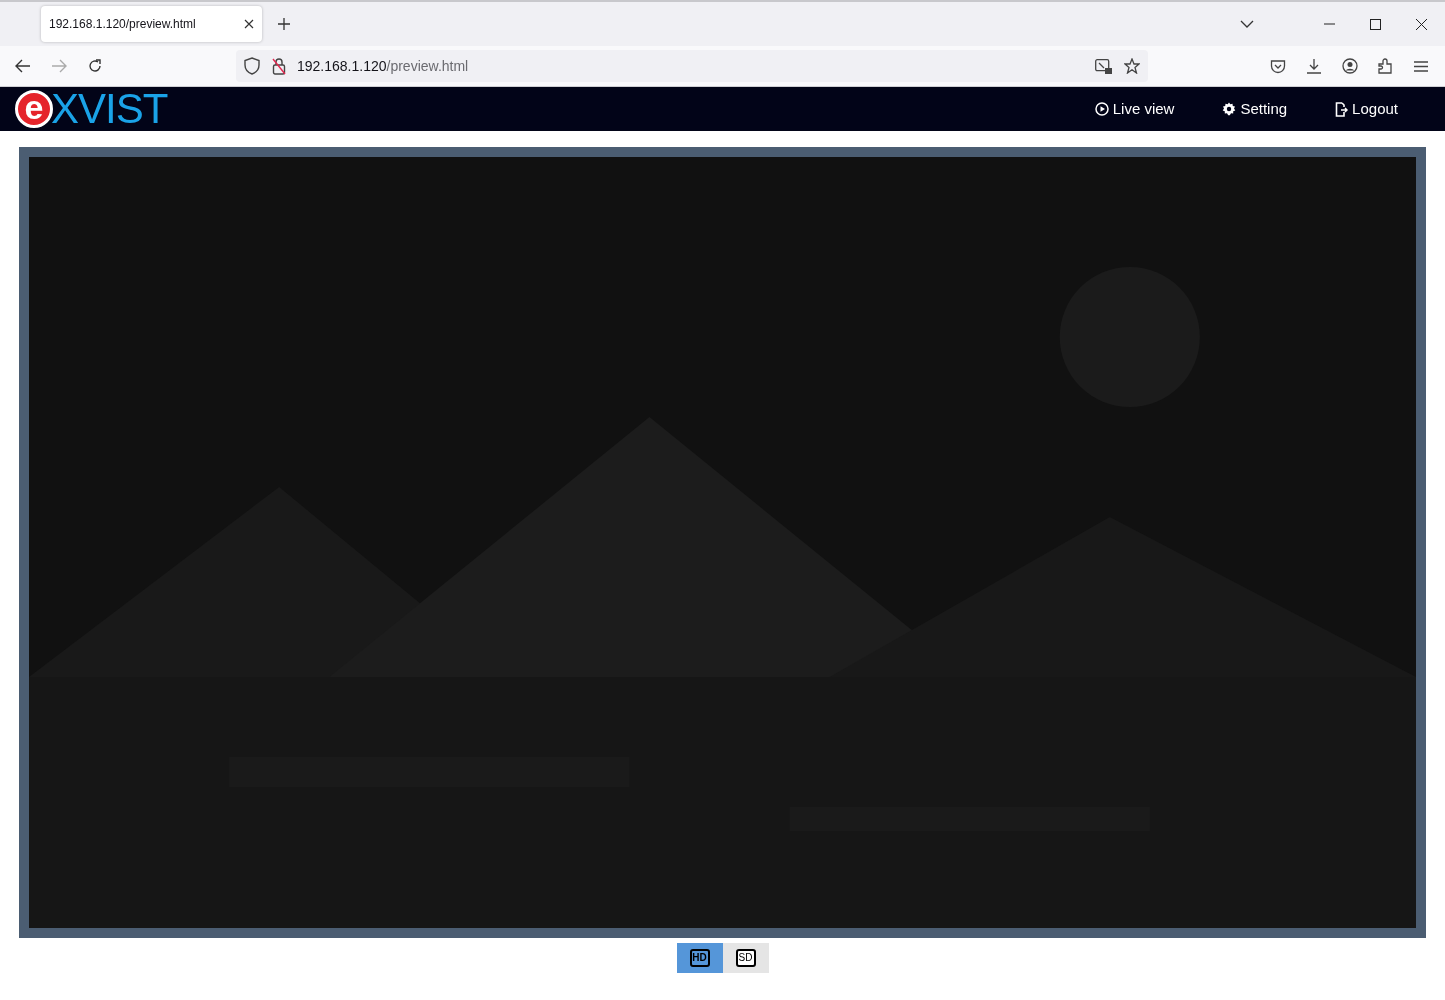 The height and width of the screenshot is (1000, 1445). What do you see at coordinates (1278, 66) in the screenshot?
I see `pocket-icon` at bounding box center [1278, 66].